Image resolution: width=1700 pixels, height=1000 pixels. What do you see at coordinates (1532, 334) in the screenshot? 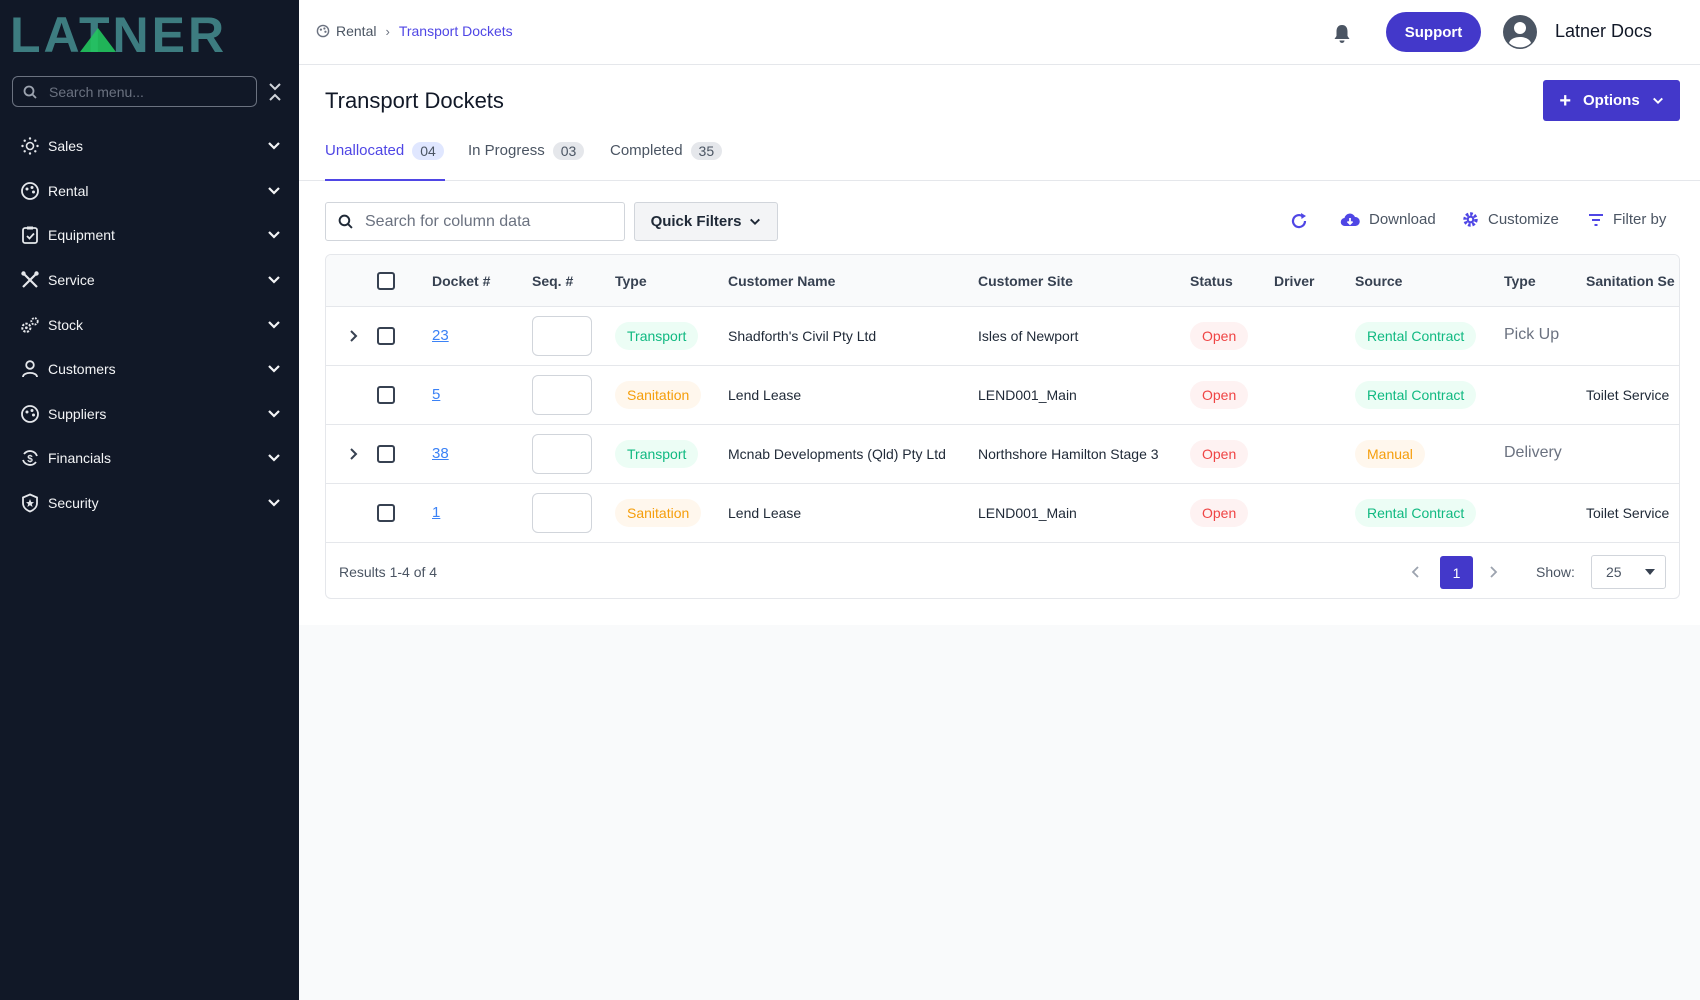
I see `transport-type: Pick Up` at bounding box center [1532, 334].